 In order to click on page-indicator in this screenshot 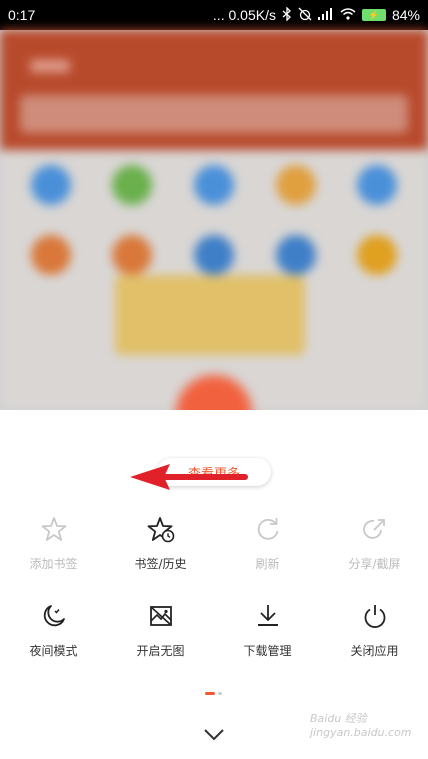, I will do `click(213, 693)`.